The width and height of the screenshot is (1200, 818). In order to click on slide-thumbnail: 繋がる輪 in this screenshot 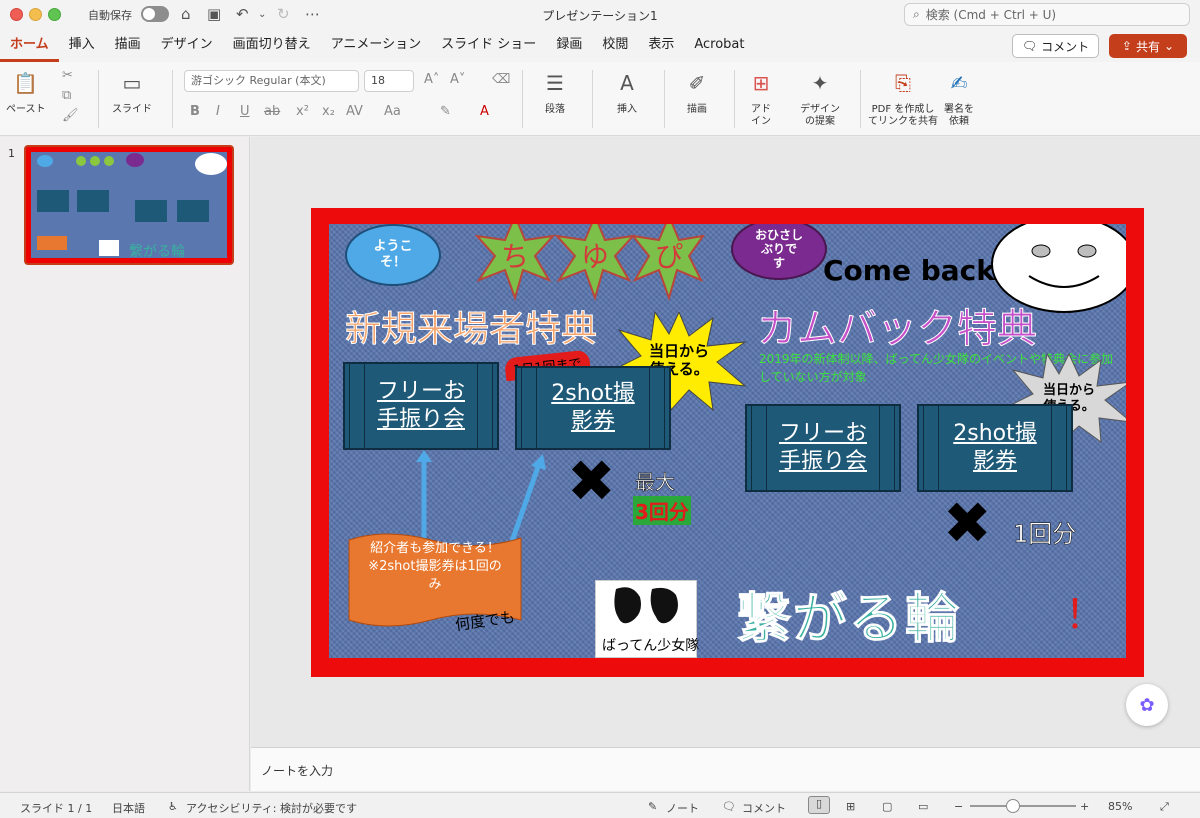, I will do `click(129, 205)`.